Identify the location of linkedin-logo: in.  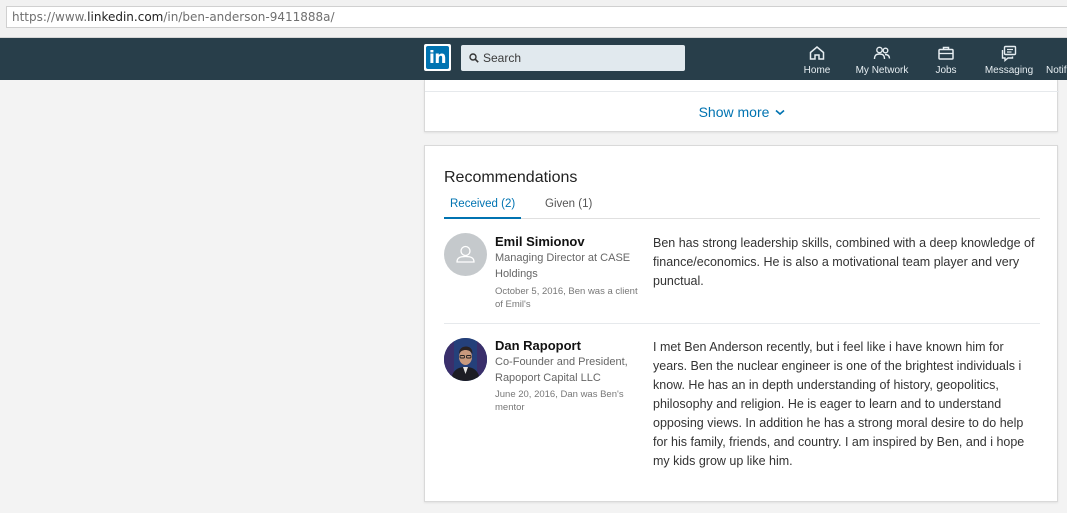
(437, 57).